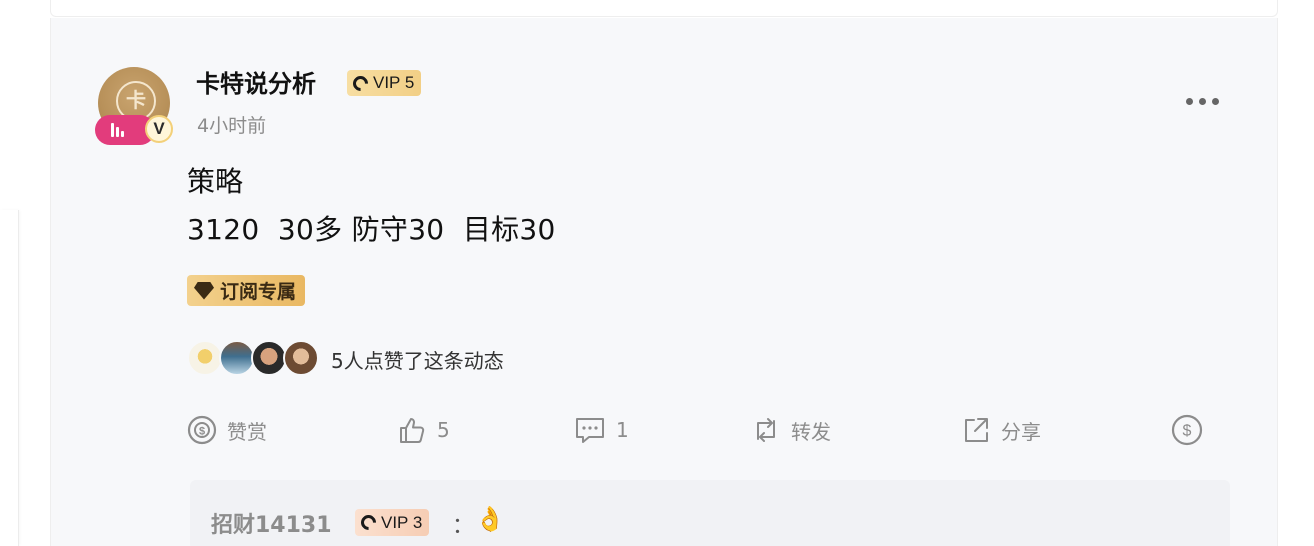 This screenshot has width=1314, height=546. What do you see at coordinates (120, 130) in the screenshot?
I see `live-bars-icon` at bounding box center [120, 130].